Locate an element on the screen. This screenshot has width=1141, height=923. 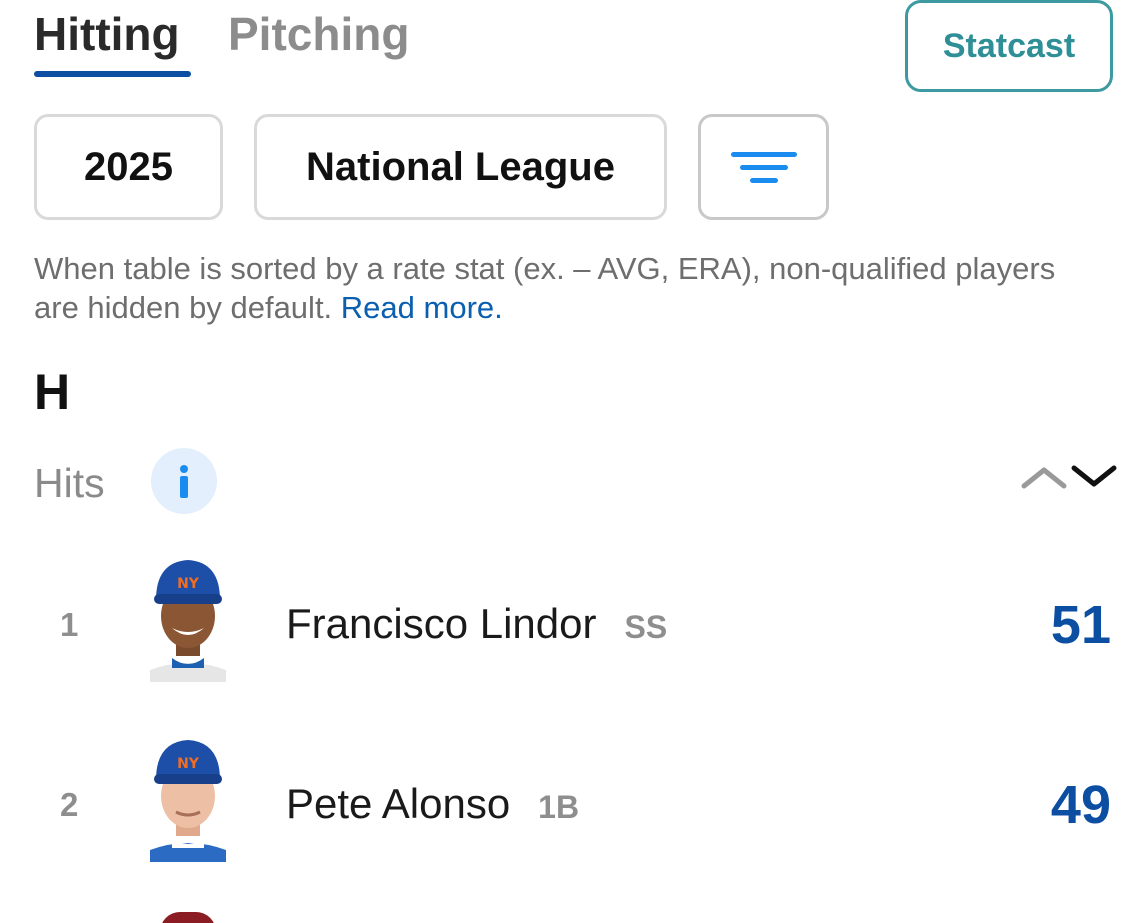
stat-value: 49 is located at coordinates (1080, 805).